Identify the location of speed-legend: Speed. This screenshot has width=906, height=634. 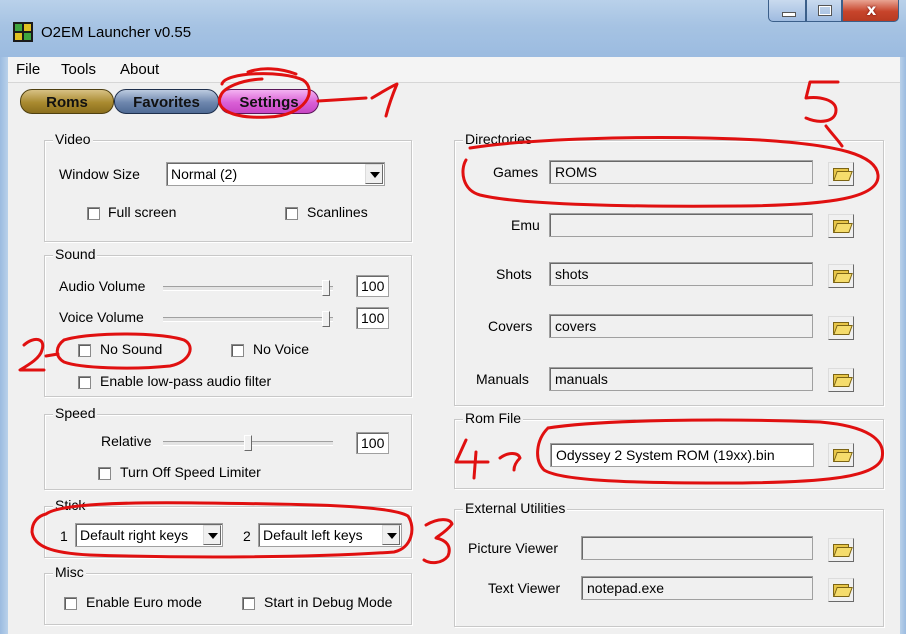
(75, 413).